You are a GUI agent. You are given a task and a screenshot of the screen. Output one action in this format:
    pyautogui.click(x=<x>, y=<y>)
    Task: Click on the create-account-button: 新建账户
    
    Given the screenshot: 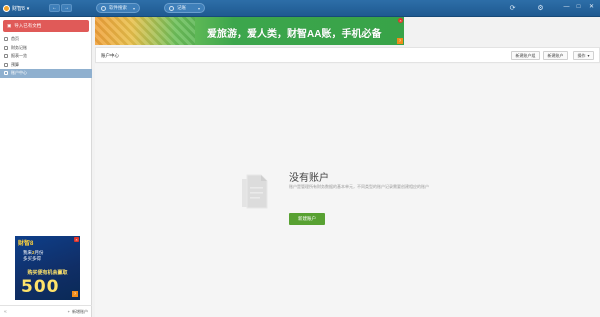 What is the action you would take?
    pyautogui.click(x=307, y=219)
    